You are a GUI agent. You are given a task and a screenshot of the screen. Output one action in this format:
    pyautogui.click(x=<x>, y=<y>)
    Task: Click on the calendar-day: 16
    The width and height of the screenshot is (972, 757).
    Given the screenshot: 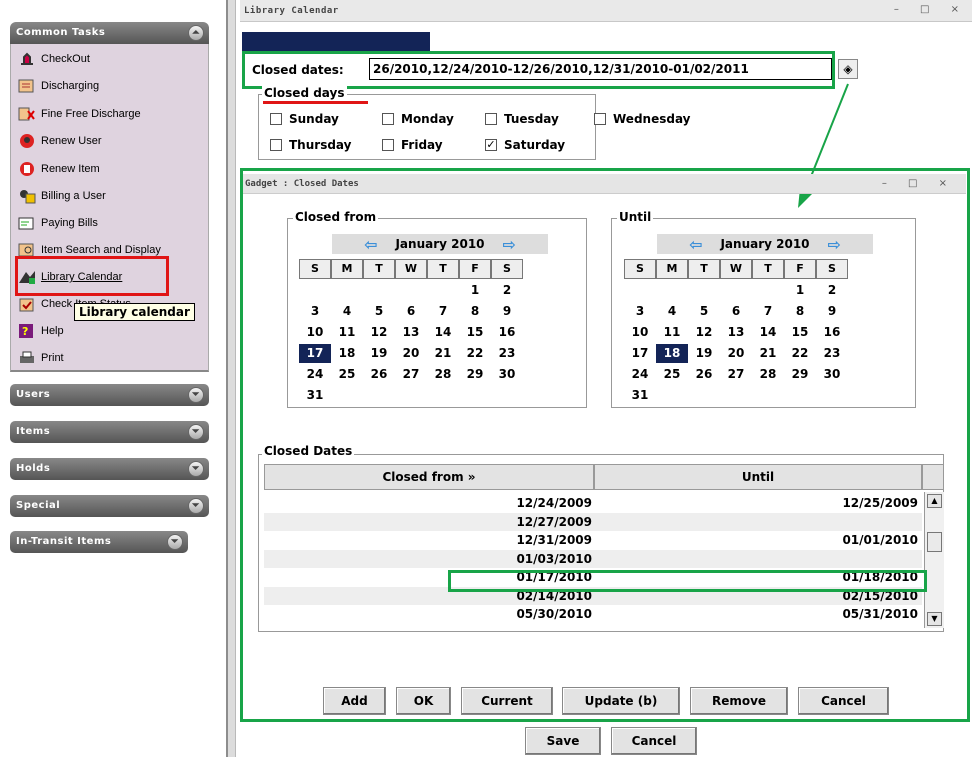 What is the action you would take?
    pyautogui.click(x=832, y=332)
    